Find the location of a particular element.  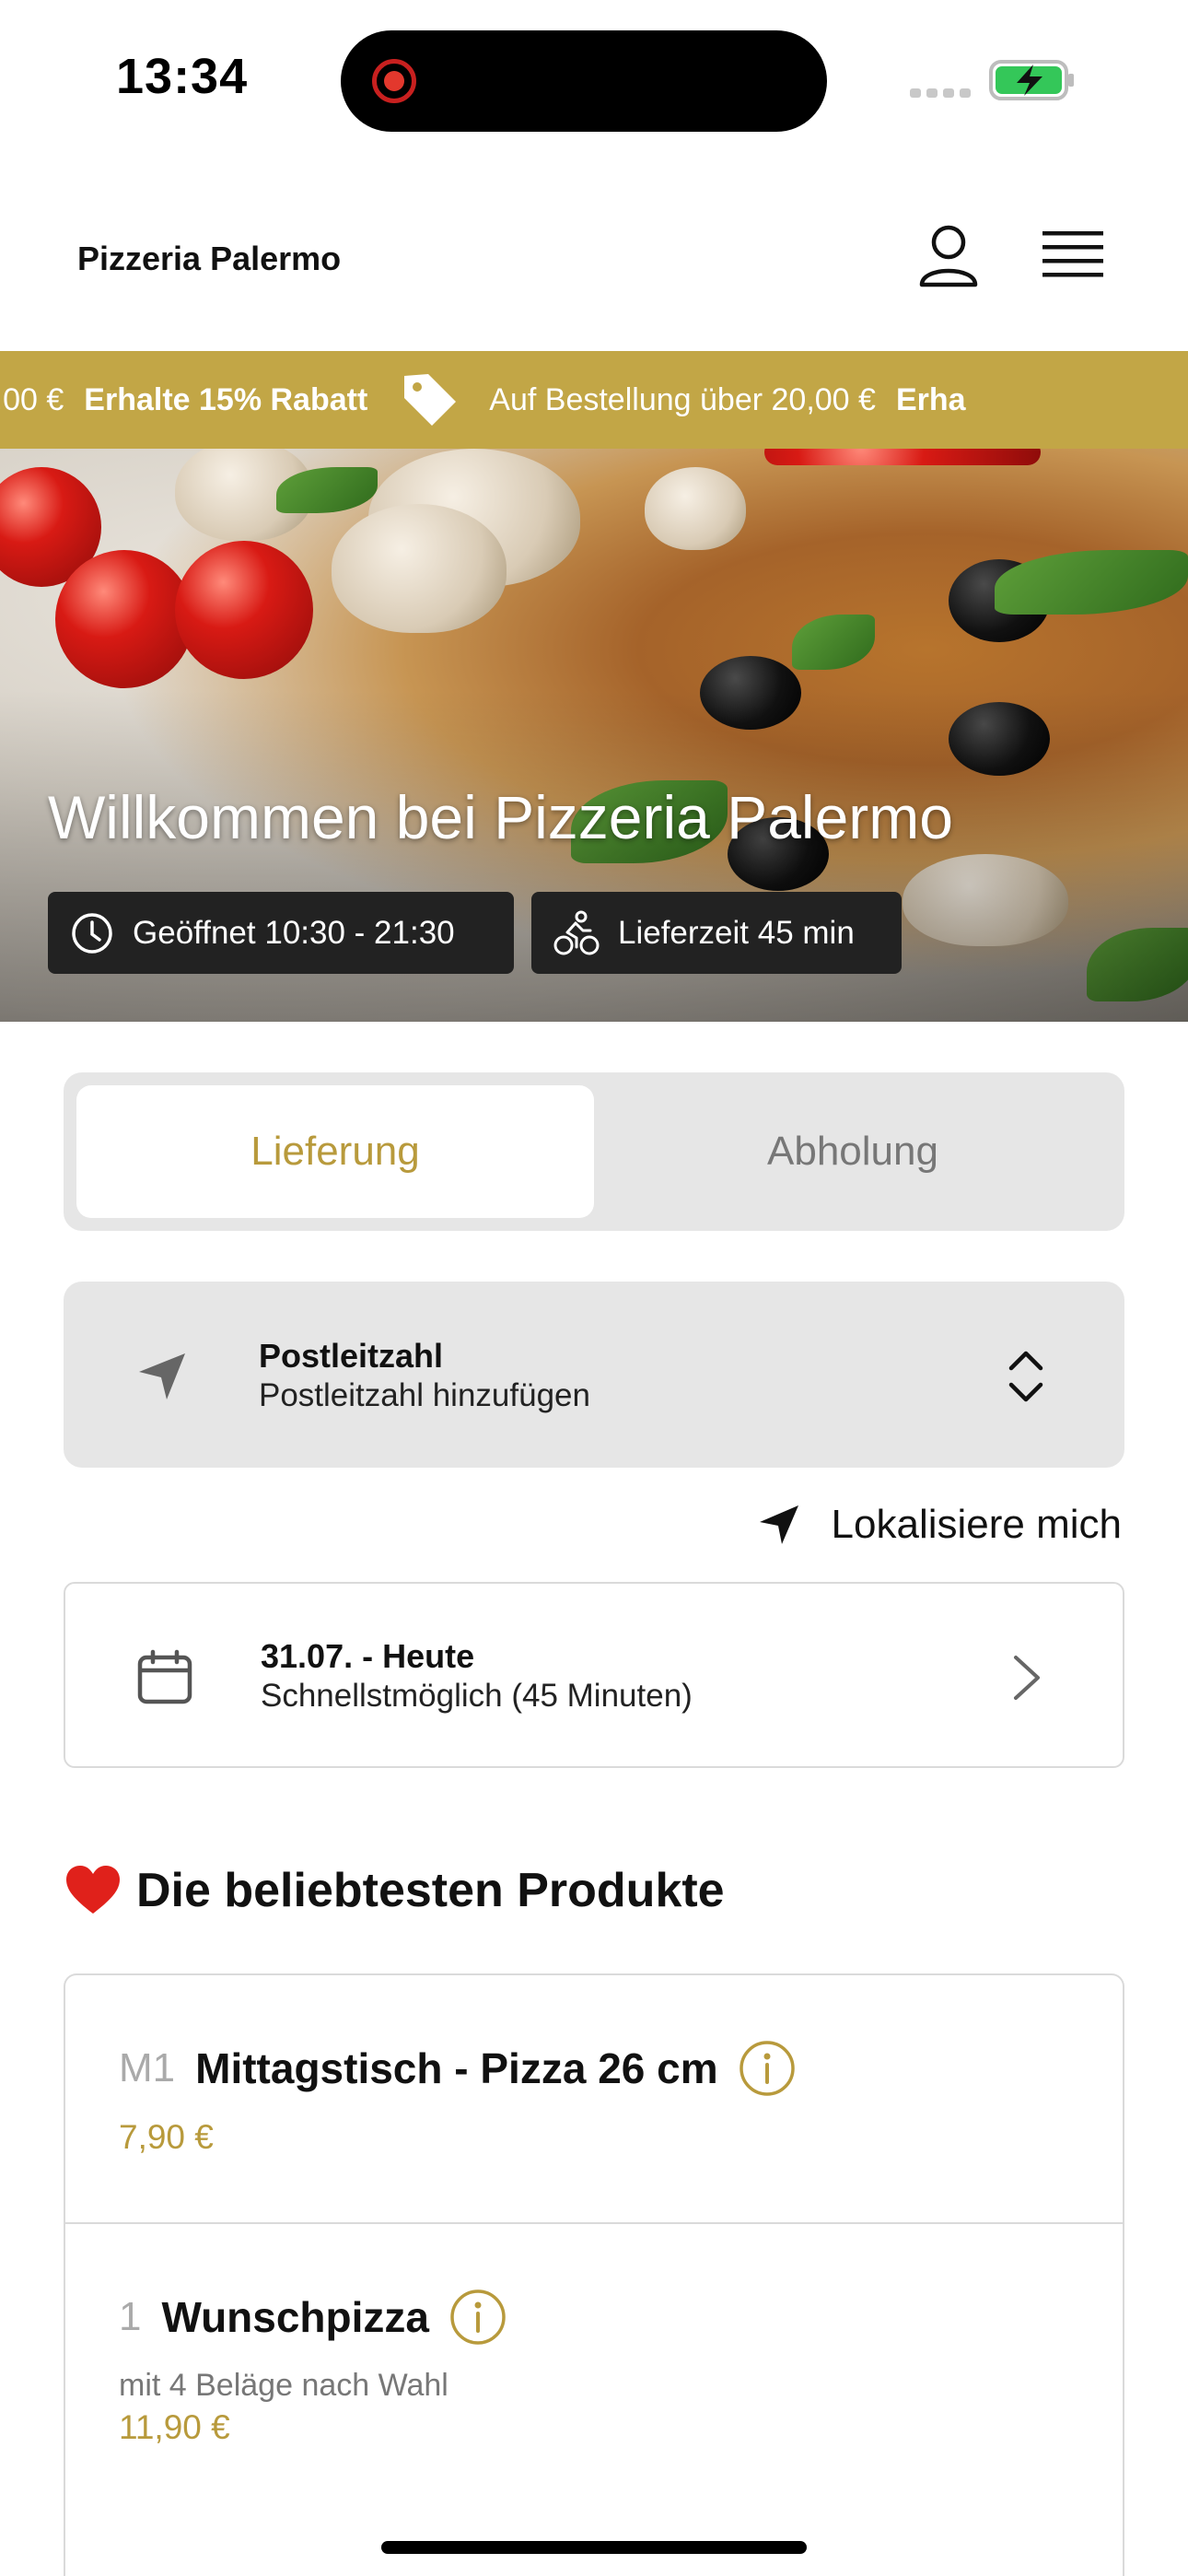

promo-discount: Erhalte 15% Rabatt is located at coordinates (226, 399).